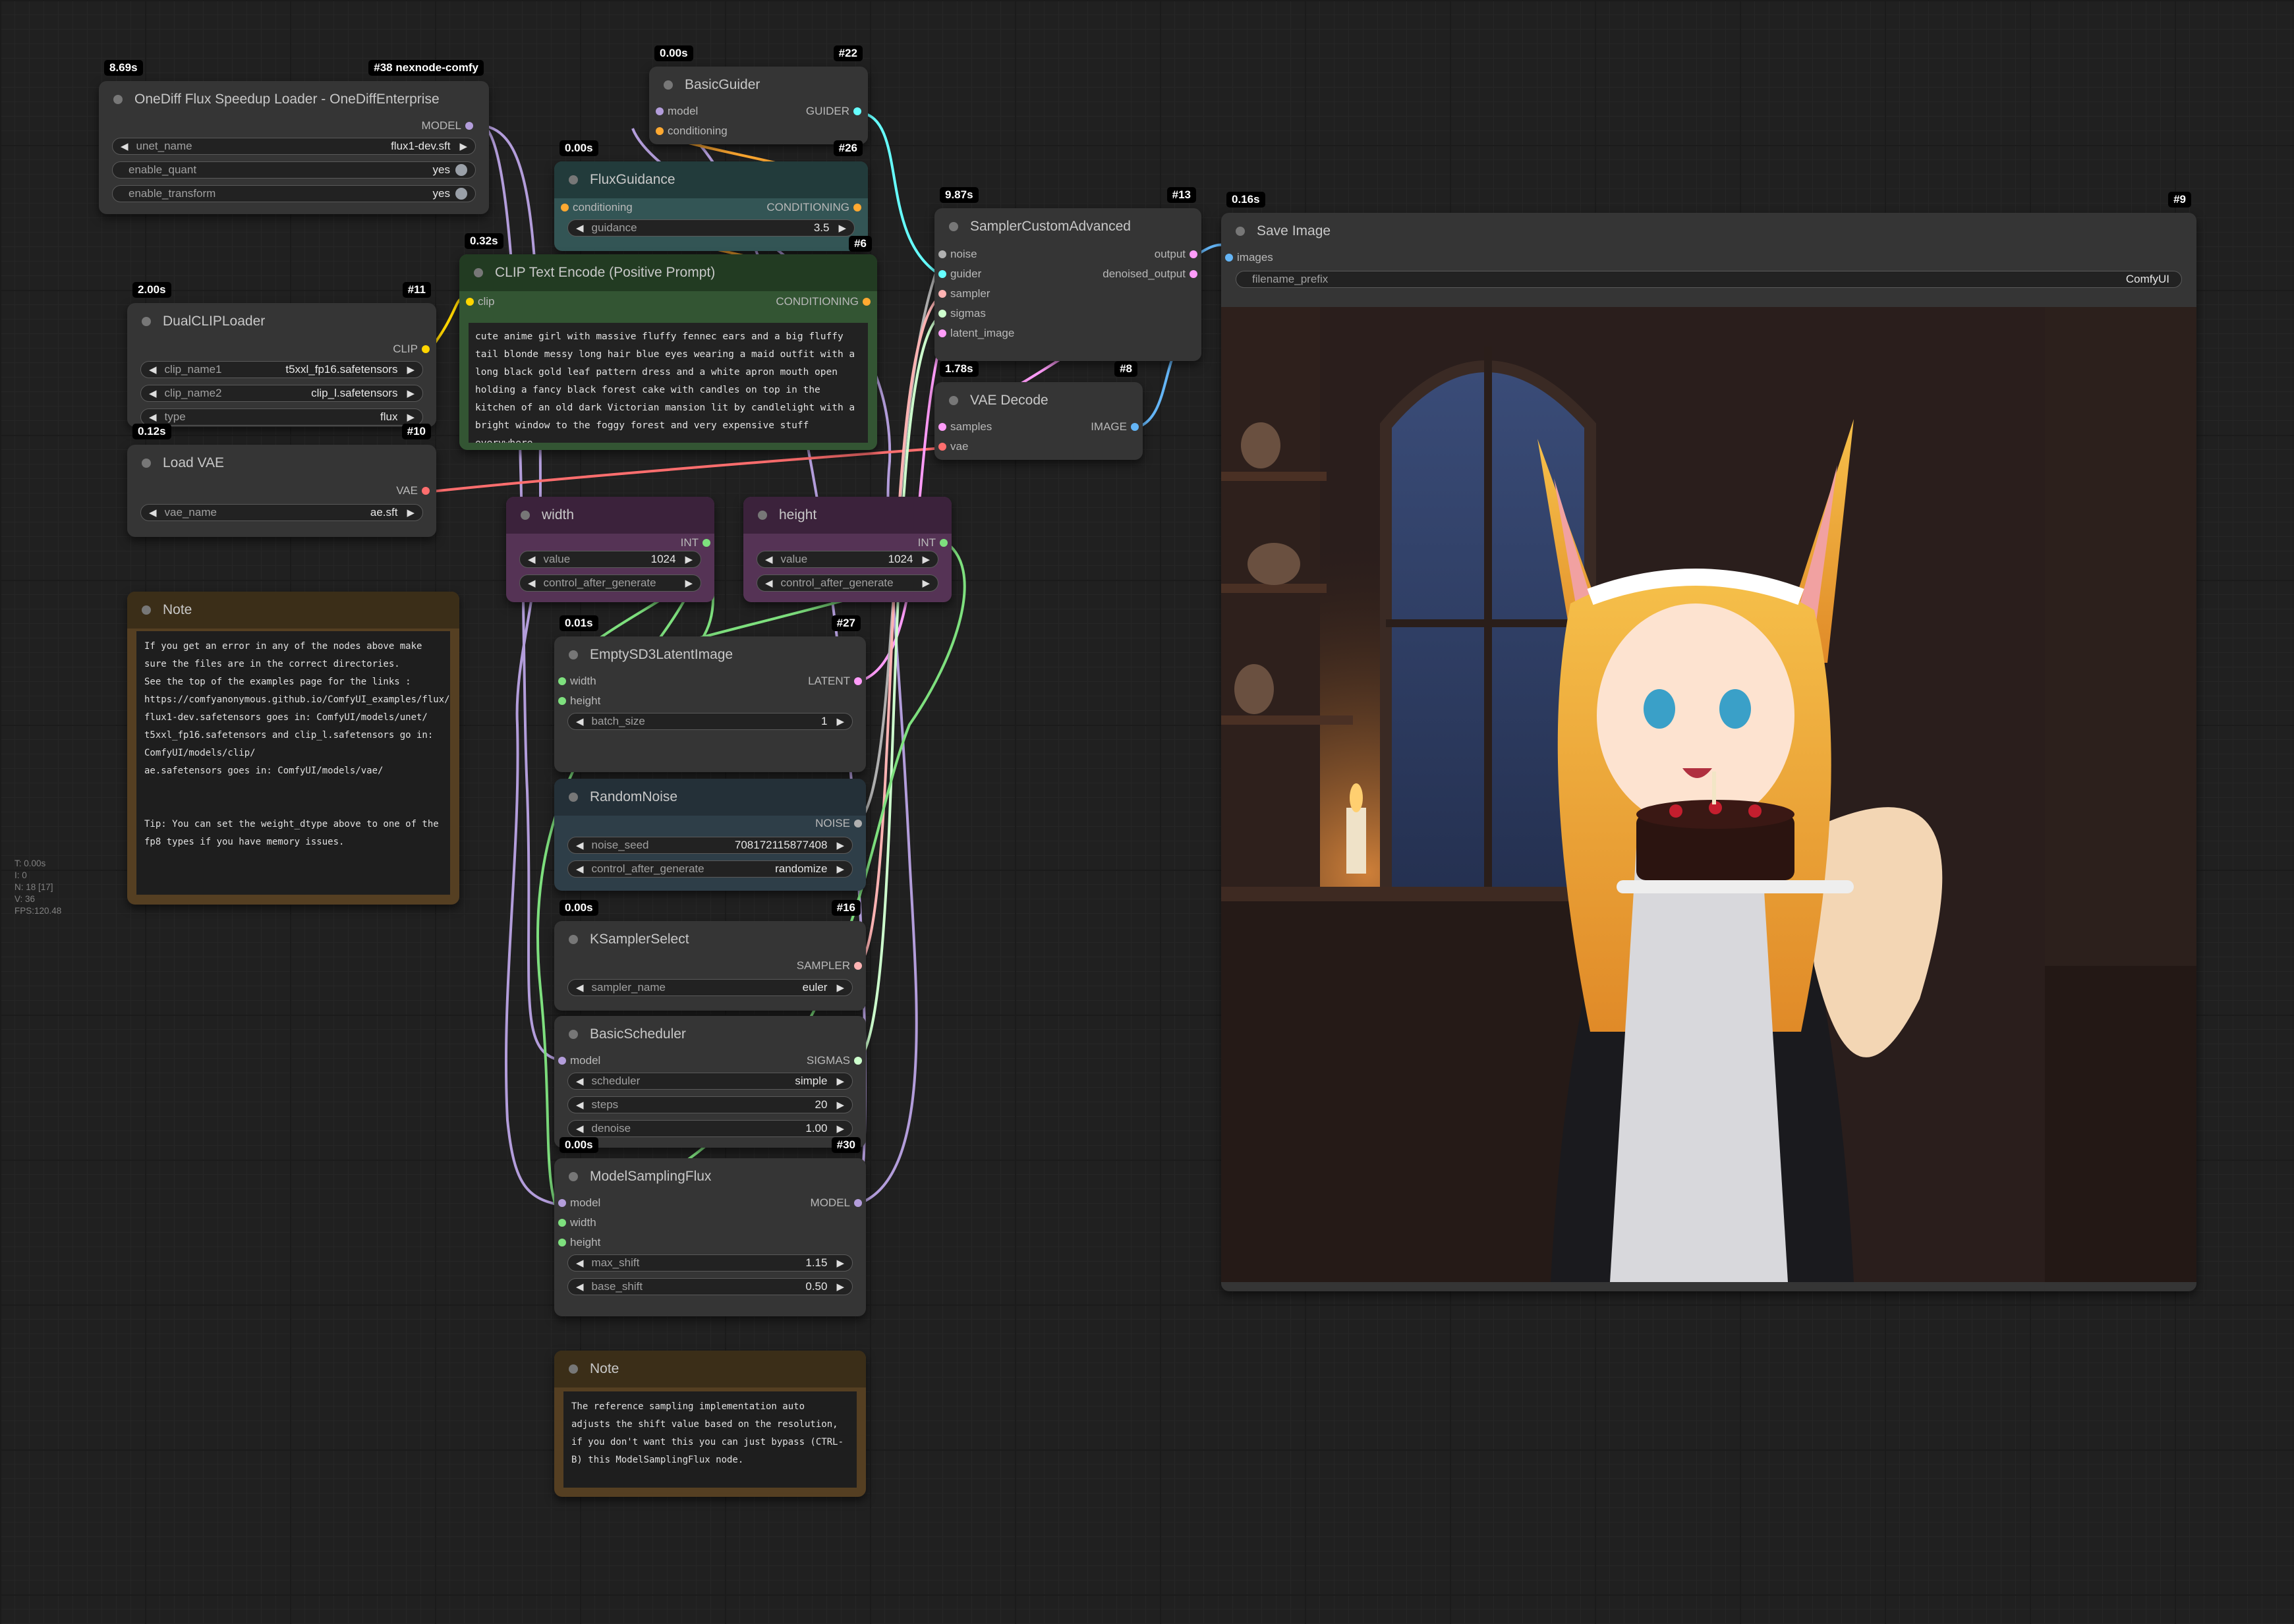 The height and width of the screenshot is (1624, 2294). Describe the element at coordinates (710, 1176) in the screenshot. I see `node-title: ModelSamplingFlux` at that location.